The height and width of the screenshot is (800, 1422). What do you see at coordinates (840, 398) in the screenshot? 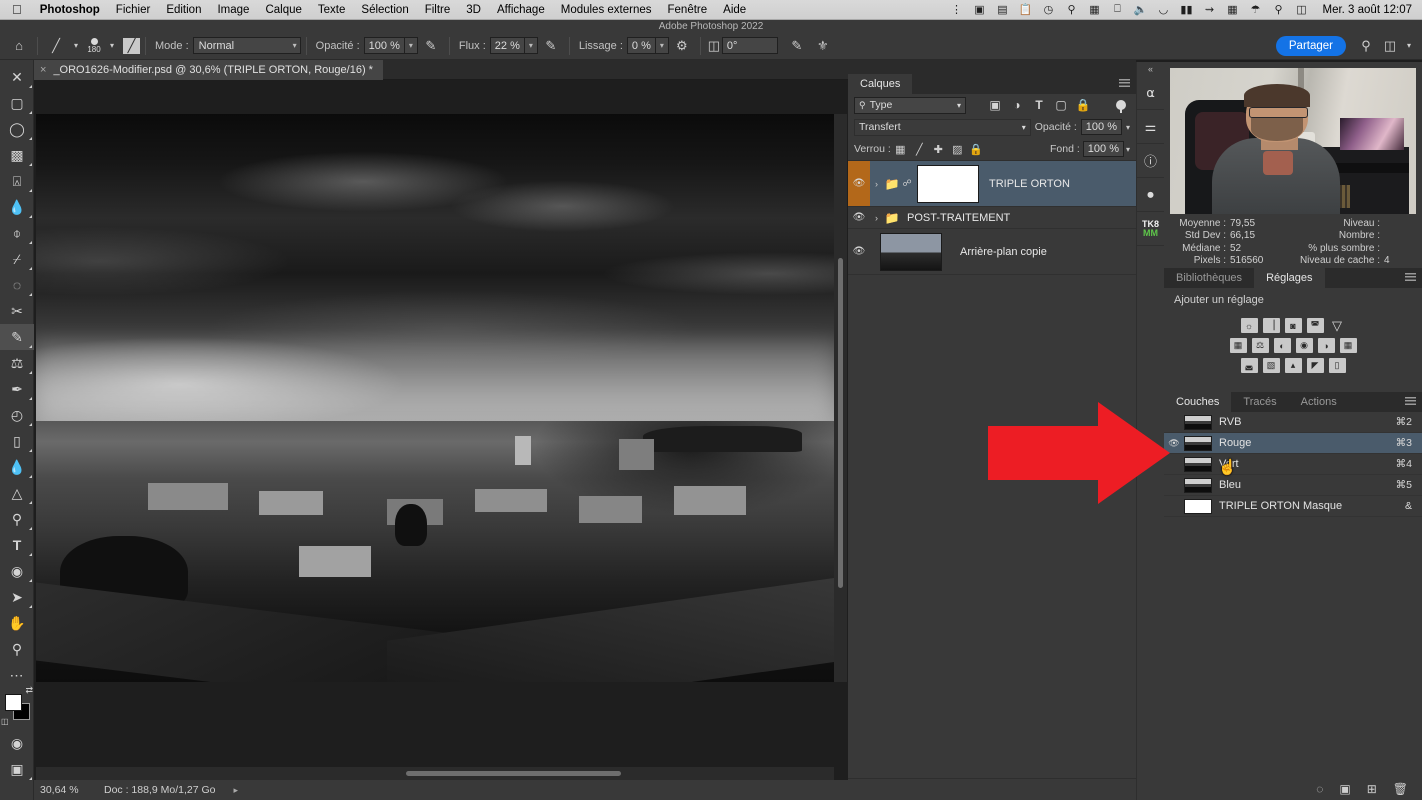
I see `vertical-scrollbar` at bounding box center [840, 398].